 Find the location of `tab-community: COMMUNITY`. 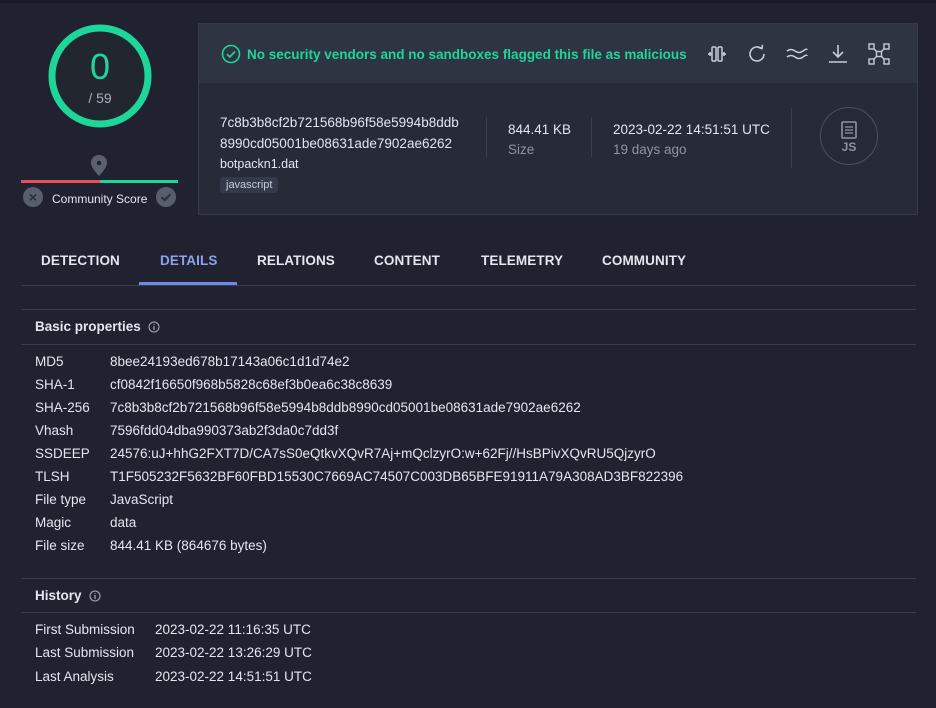

tab-community: COMMUNITY is located at coordinates (644, 260).